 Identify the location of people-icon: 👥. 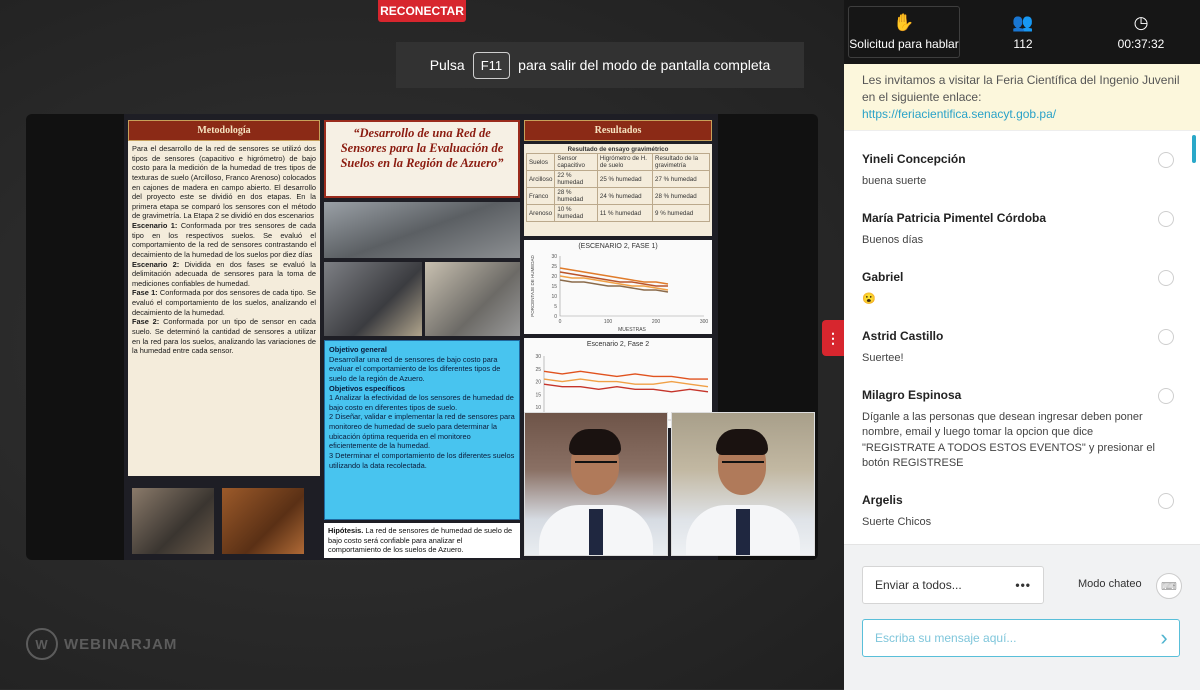
(1023, 22).